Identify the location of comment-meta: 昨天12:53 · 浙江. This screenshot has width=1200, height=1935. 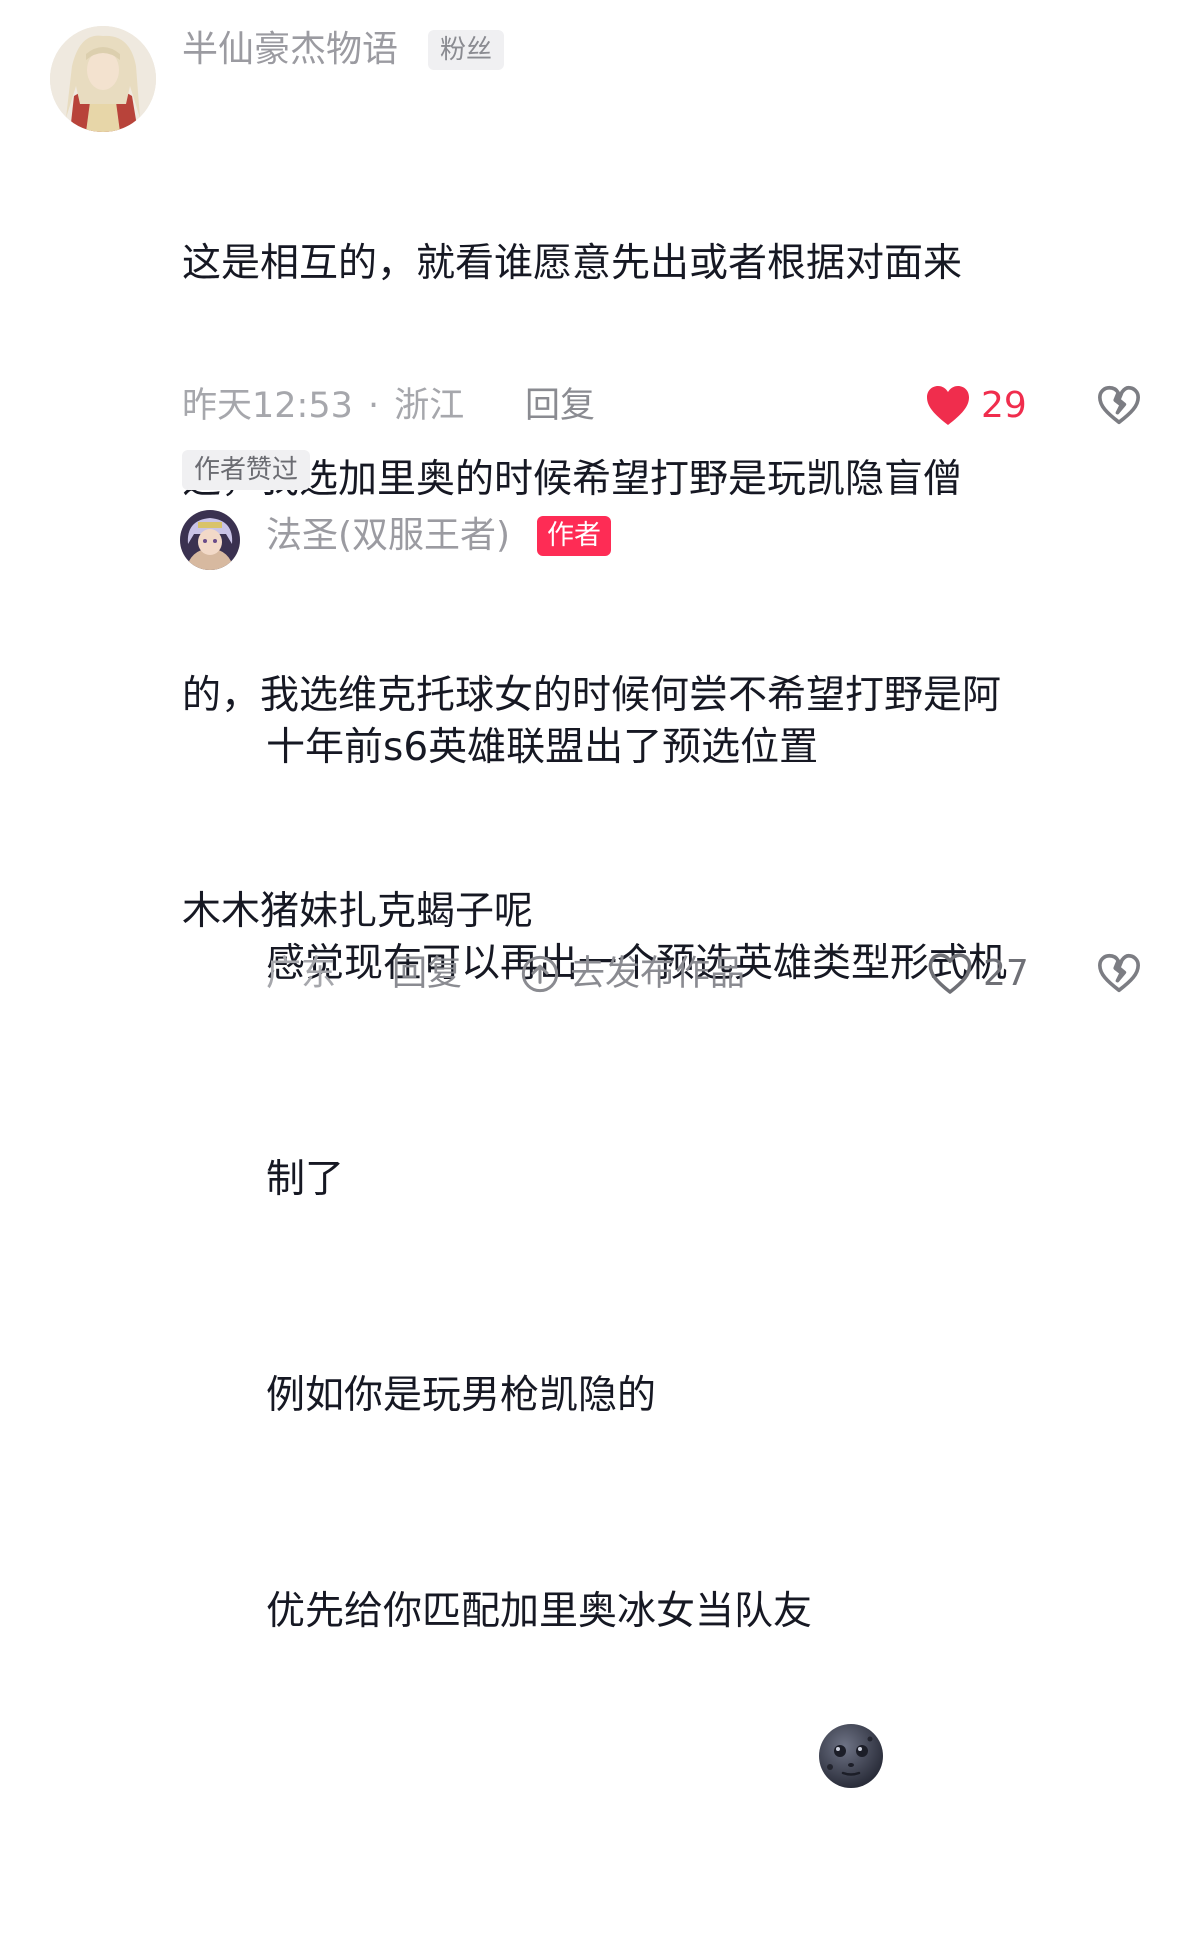
(323, 406).